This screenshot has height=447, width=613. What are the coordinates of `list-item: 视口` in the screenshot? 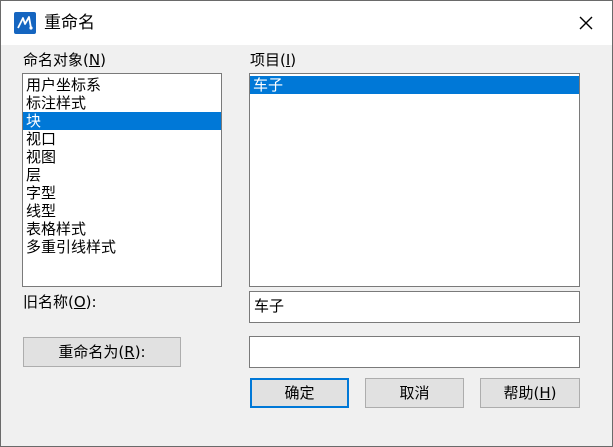 It's located at (122, 139).